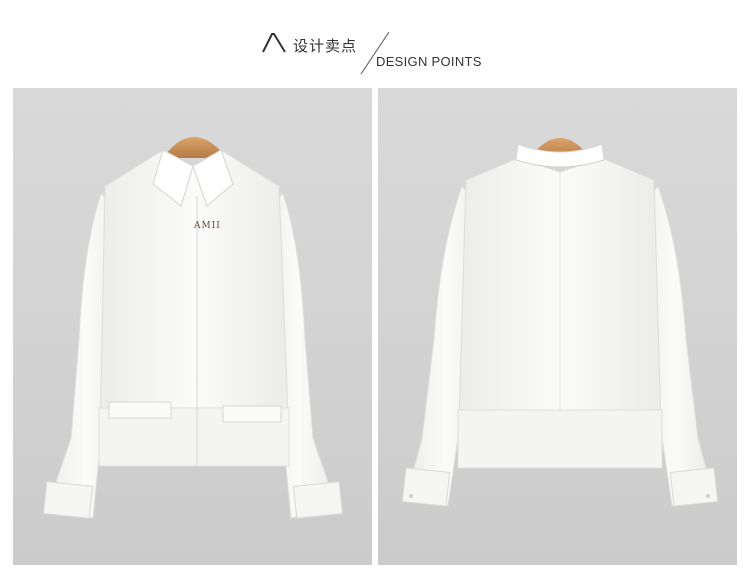  What do you see at coordinates (207, 226) in the screenshot?
I see `hanger-brand-label: AMII` at bounding box center [207, 226].